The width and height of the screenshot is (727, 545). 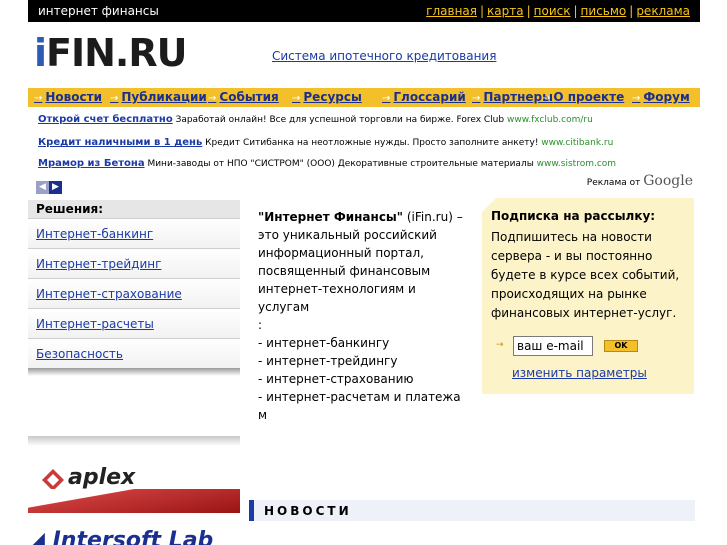 What do you see at coordinates (134, 233) in the screenshot?
I see `sidebar-item-internet-banking: Интернет-банкинг` at bounding box center [134, 233].